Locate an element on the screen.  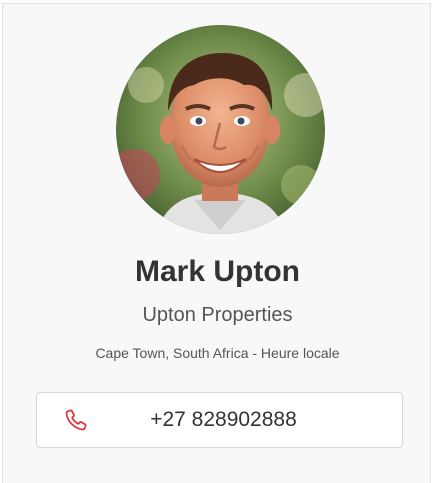
phone-number: +27 828902888 is located at coordinates (223, 419).